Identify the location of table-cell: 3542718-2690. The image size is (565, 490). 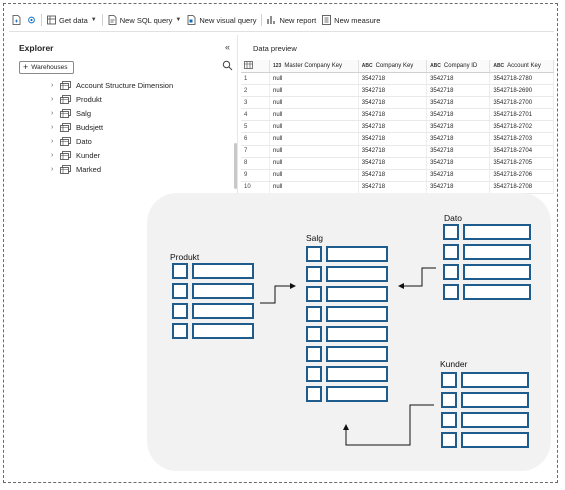
(521, 91).